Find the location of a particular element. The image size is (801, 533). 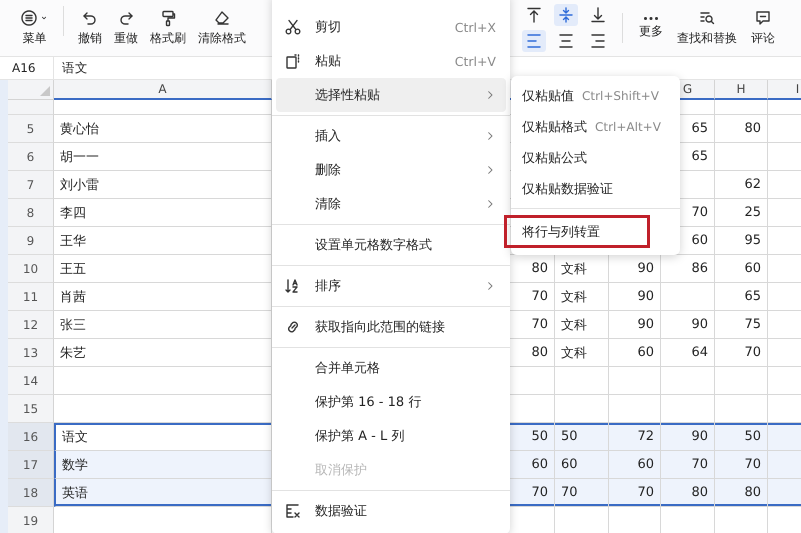

comment-button: 评论 is located at coordinates (763, 28).